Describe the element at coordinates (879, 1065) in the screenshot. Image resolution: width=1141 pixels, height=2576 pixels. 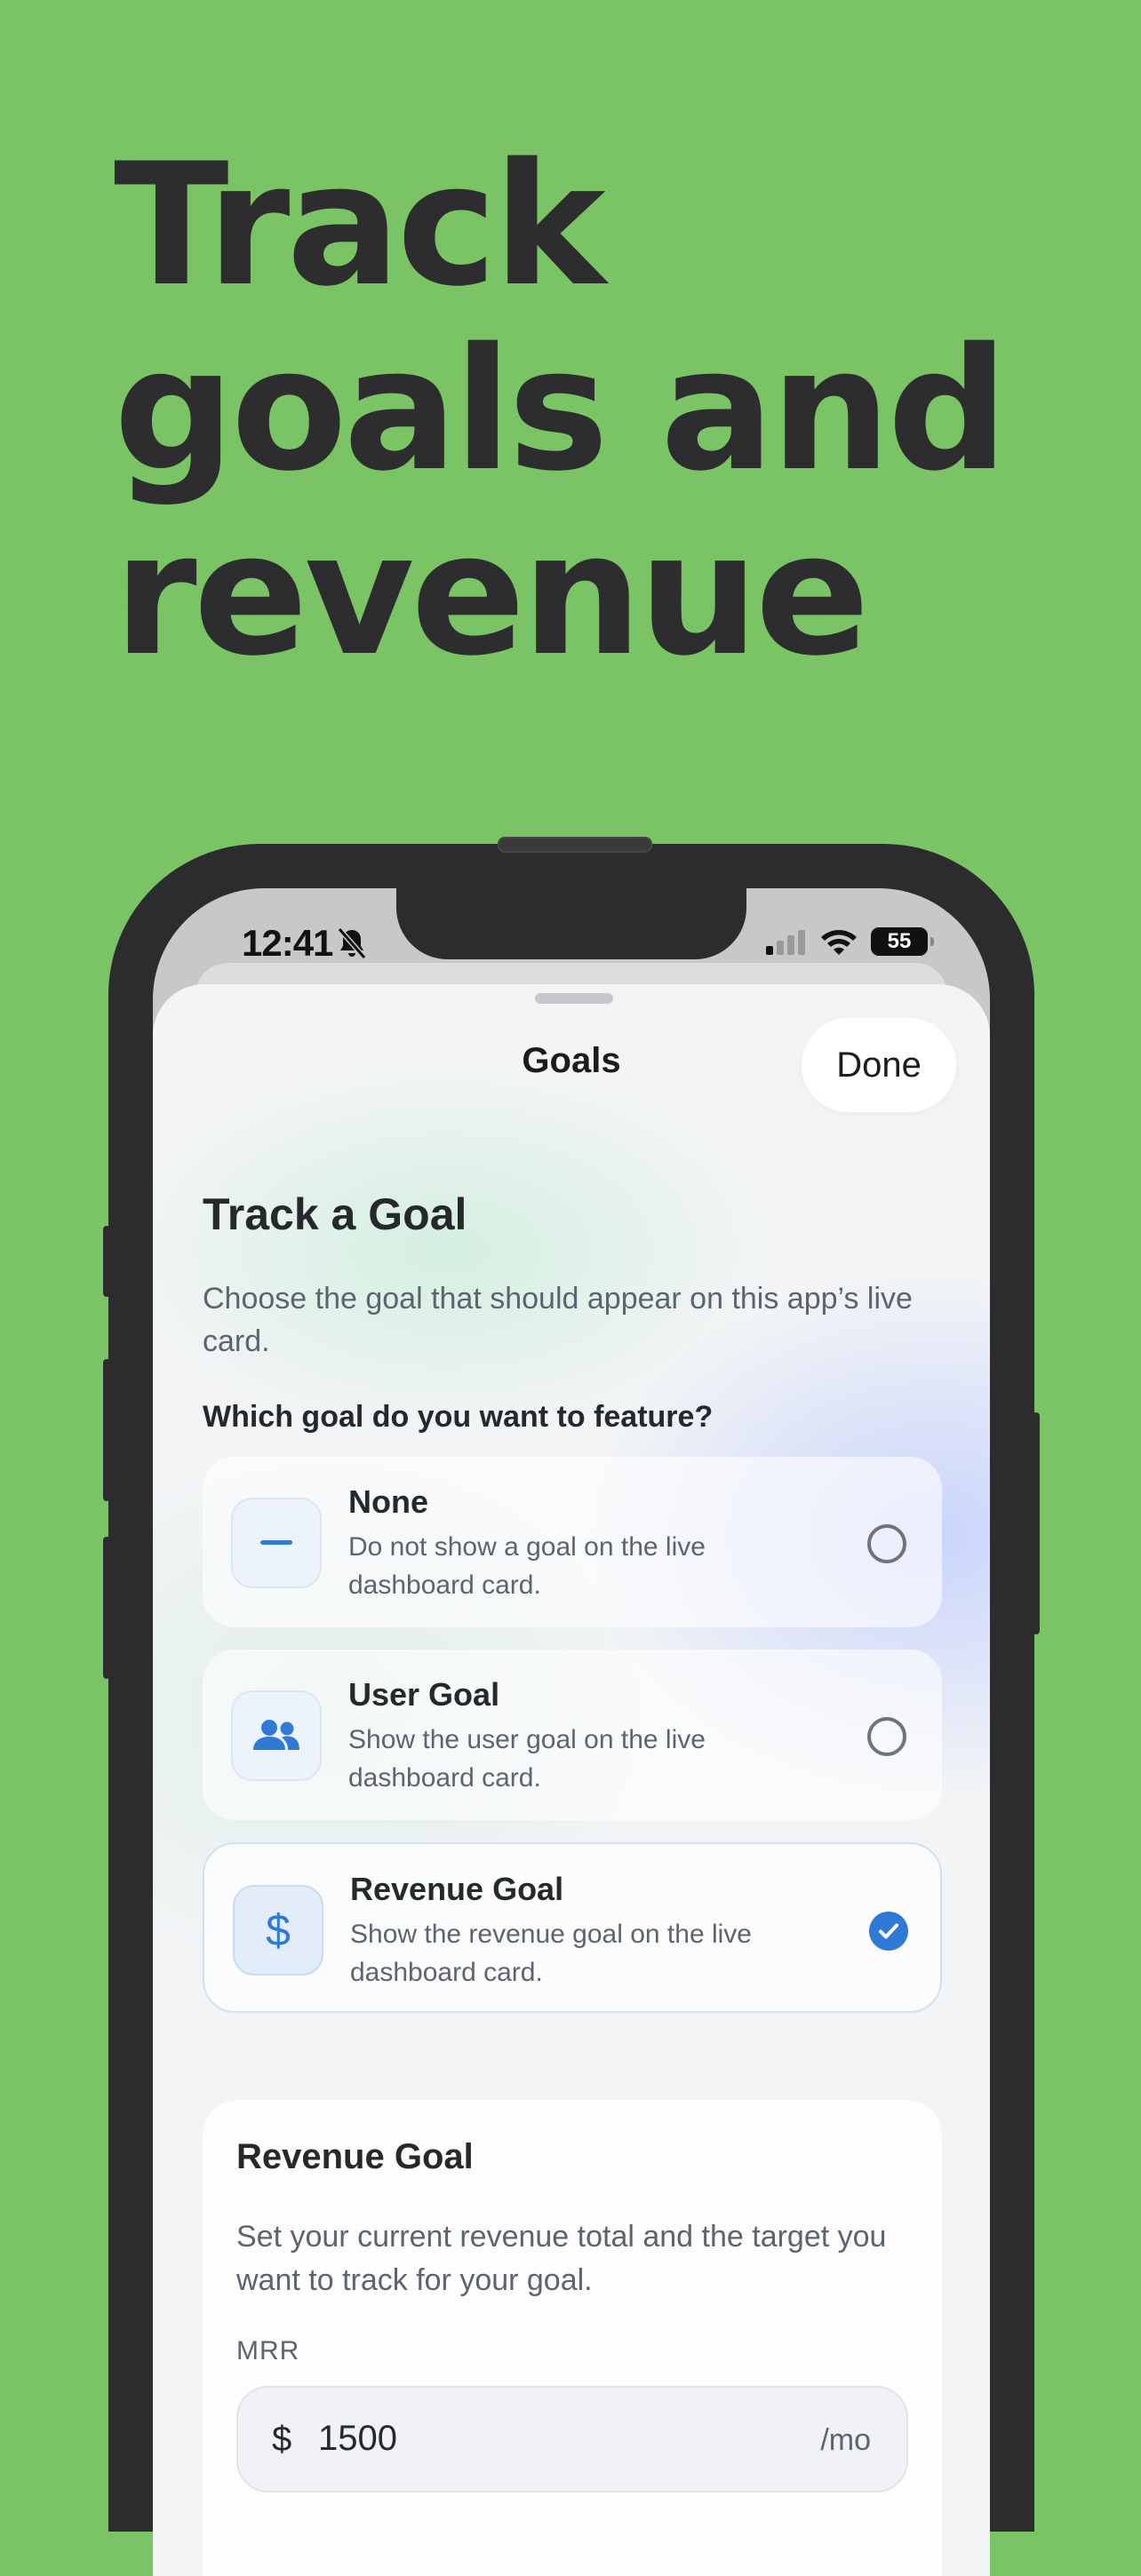
I see `done-button: Done` at that location.